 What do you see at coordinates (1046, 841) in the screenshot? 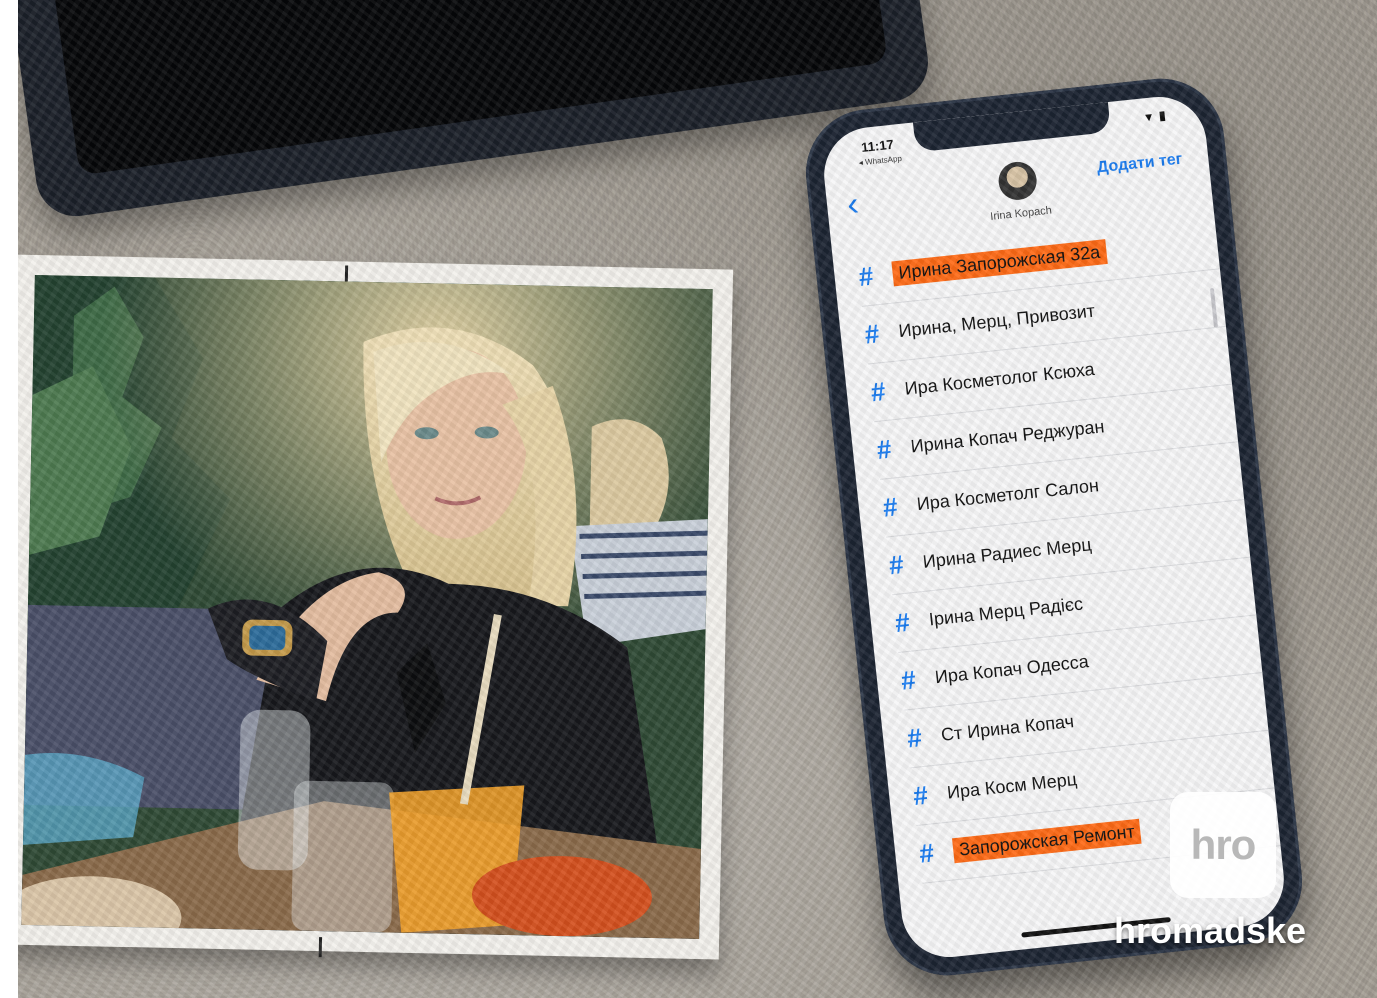
I see `tag-label: Запорожская Ремонт` at bounding box center [1046, 841].